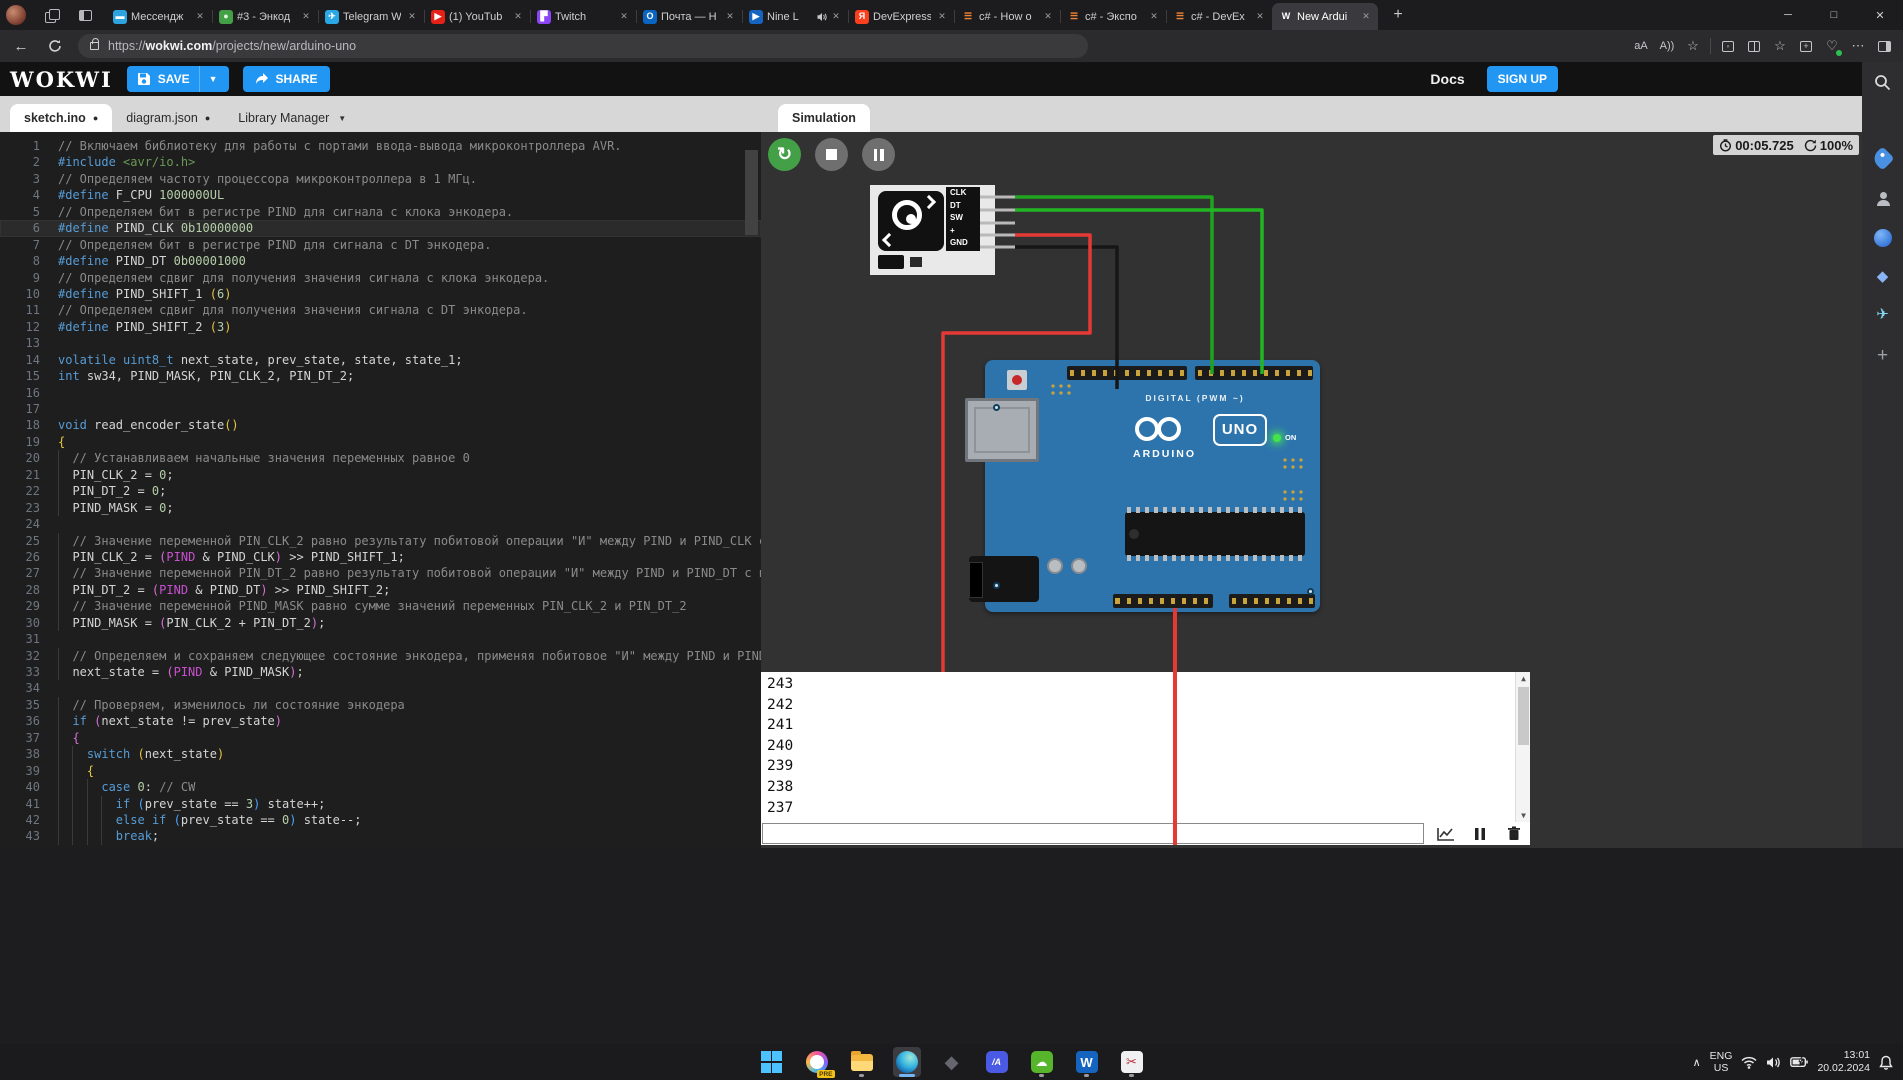  Describe the element at coordinates (292, 118) in the screenshot. I see `editor-tab-library-manager: Library Manager ▼` at that location.